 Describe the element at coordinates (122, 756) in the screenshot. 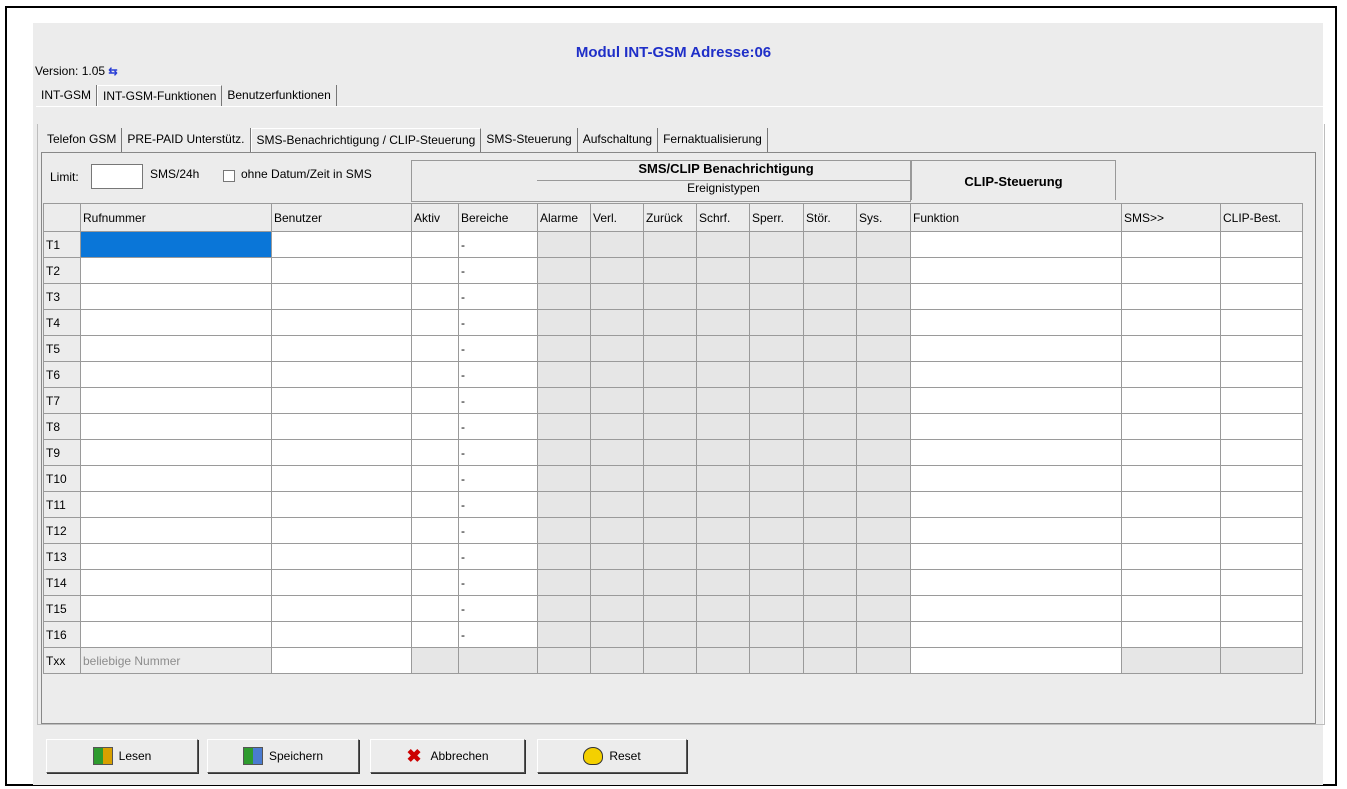

I see `read-button: Lesen` at that location.